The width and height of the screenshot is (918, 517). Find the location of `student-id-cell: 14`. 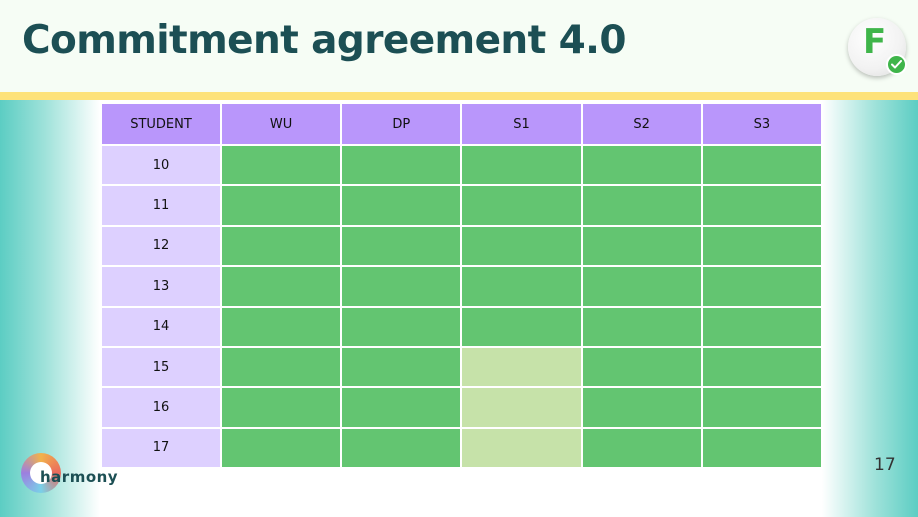

student-id-cell: 14 is located at coordinates (161, 326).